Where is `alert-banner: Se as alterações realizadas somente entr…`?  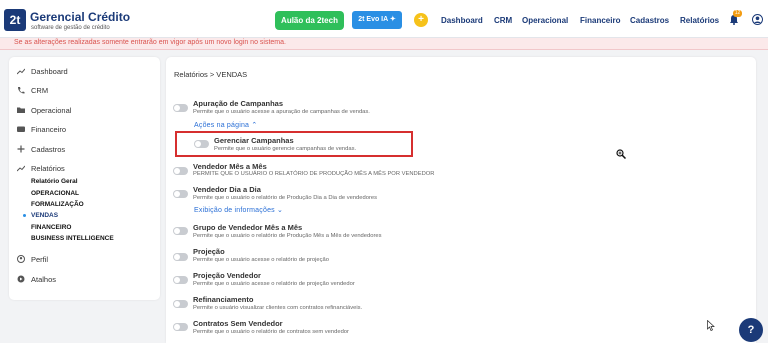
alert-banner: Se as alterações realizadas somente entr… is located at coordinates (384, 44).